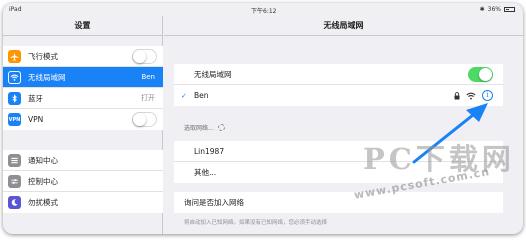 The width and height of the screenshot is (526, 240). I want to click on sidebar-item-label: 蓝牙, so click(35, 98).